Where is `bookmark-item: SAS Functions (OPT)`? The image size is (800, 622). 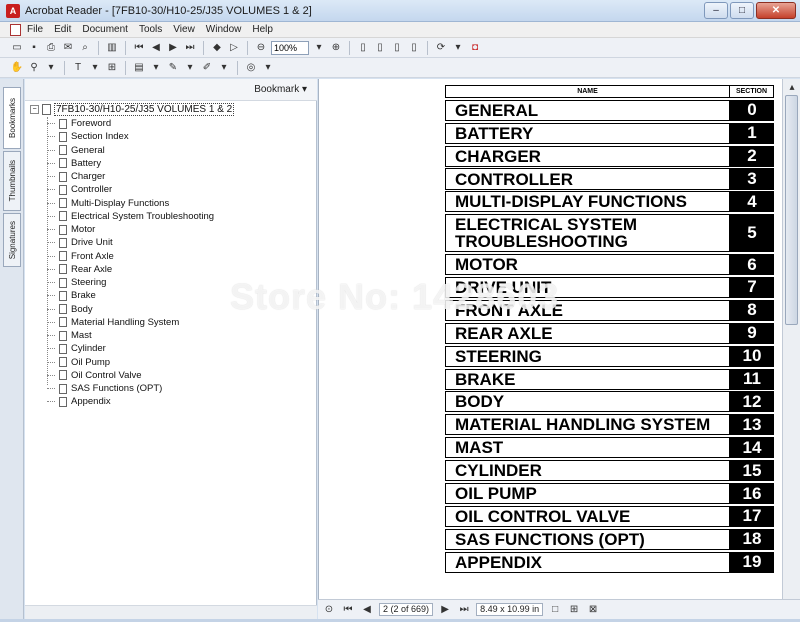
bookmark-item: SAS Functions (OPT) is located at coordinates (130, 388).